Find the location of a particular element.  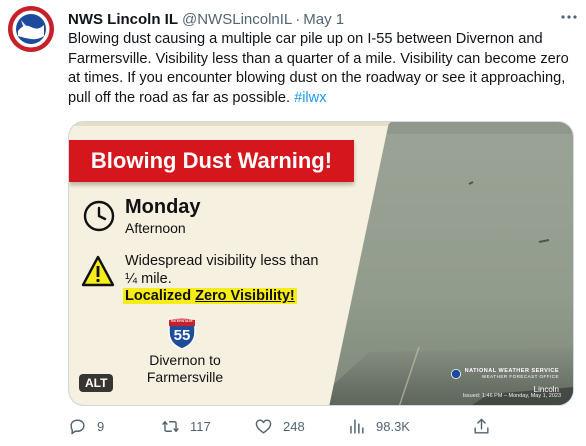

retweet-count: 117 is located at coordinates (200, 426).